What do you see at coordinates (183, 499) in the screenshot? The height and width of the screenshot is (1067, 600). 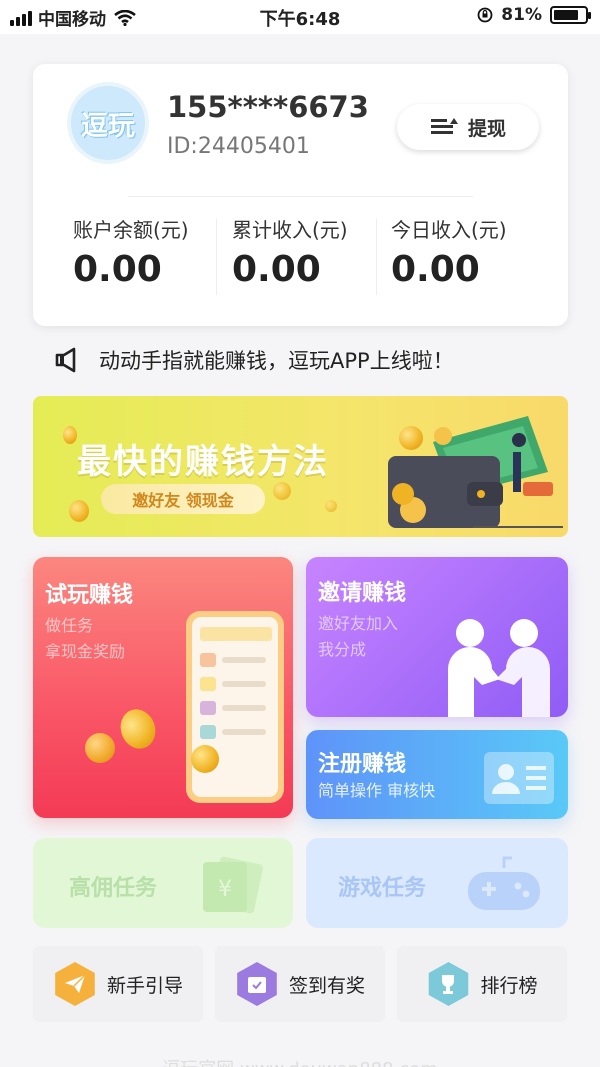 I see `banner-pill: 邀好友 领现金` at bounding box center [183, 499].